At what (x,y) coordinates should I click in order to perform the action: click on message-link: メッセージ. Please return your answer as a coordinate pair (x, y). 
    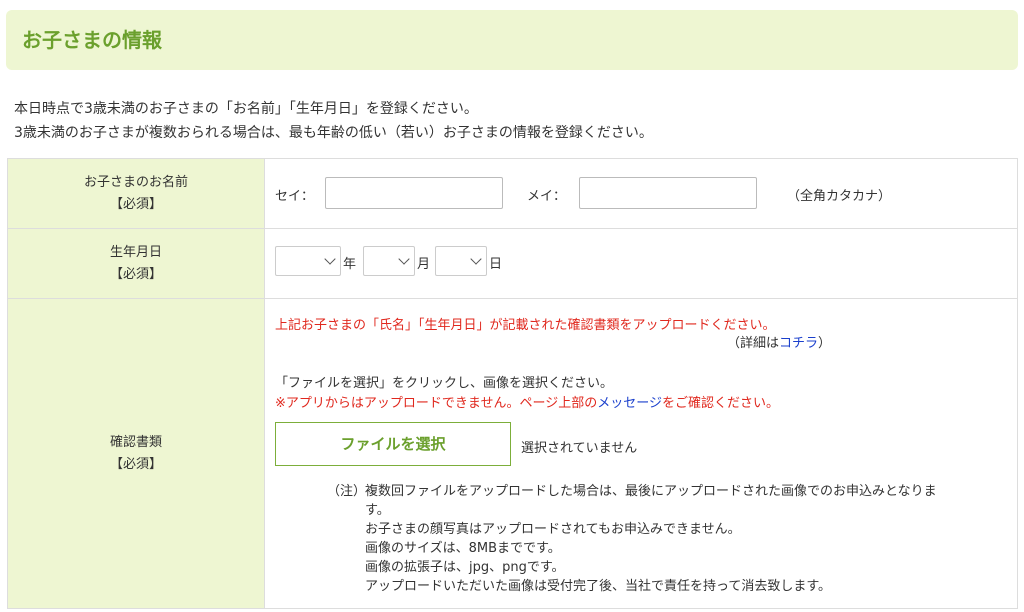
    Looking at the image, I should click on (629, 403).